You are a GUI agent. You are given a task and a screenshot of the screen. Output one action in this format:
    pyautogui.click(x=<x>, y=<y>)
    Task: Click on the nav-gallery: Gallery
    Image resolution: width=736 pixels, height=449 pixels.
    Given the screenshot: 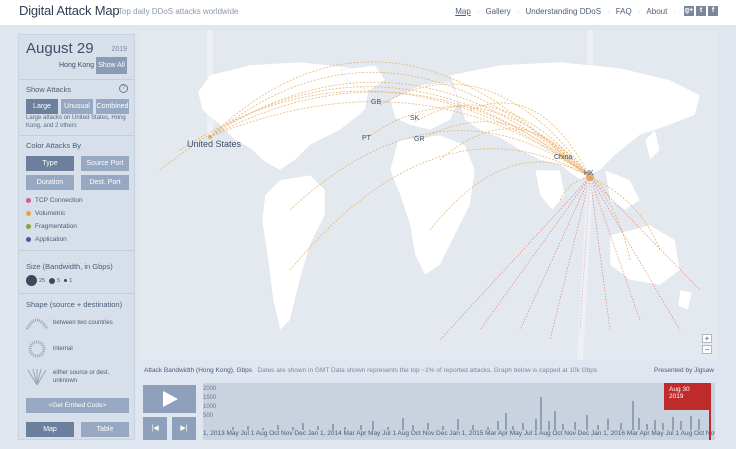 What is the action you would take?
    pyautogui.click(x=497, y=11)
    